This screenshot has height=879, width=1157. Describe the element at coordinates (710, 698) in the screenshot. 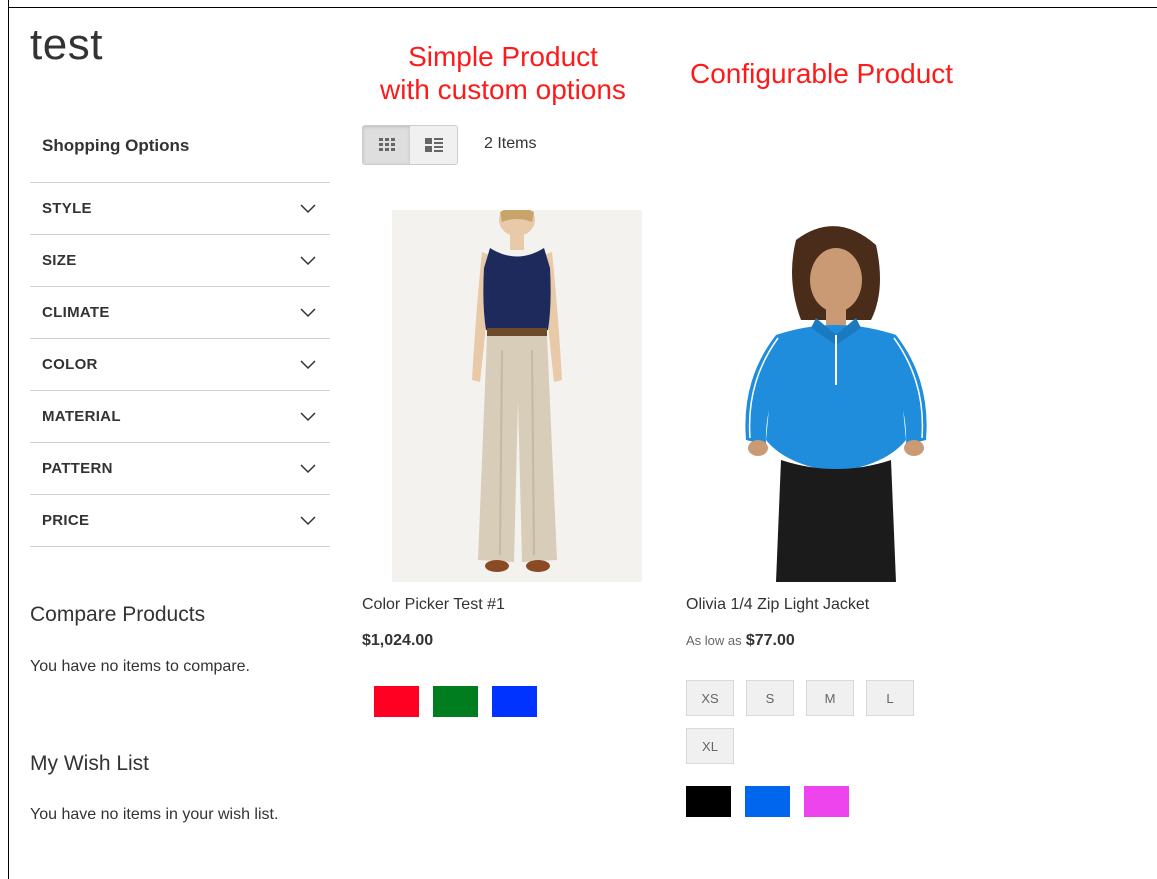

I see `size-swatch-xs: XS` at that location.